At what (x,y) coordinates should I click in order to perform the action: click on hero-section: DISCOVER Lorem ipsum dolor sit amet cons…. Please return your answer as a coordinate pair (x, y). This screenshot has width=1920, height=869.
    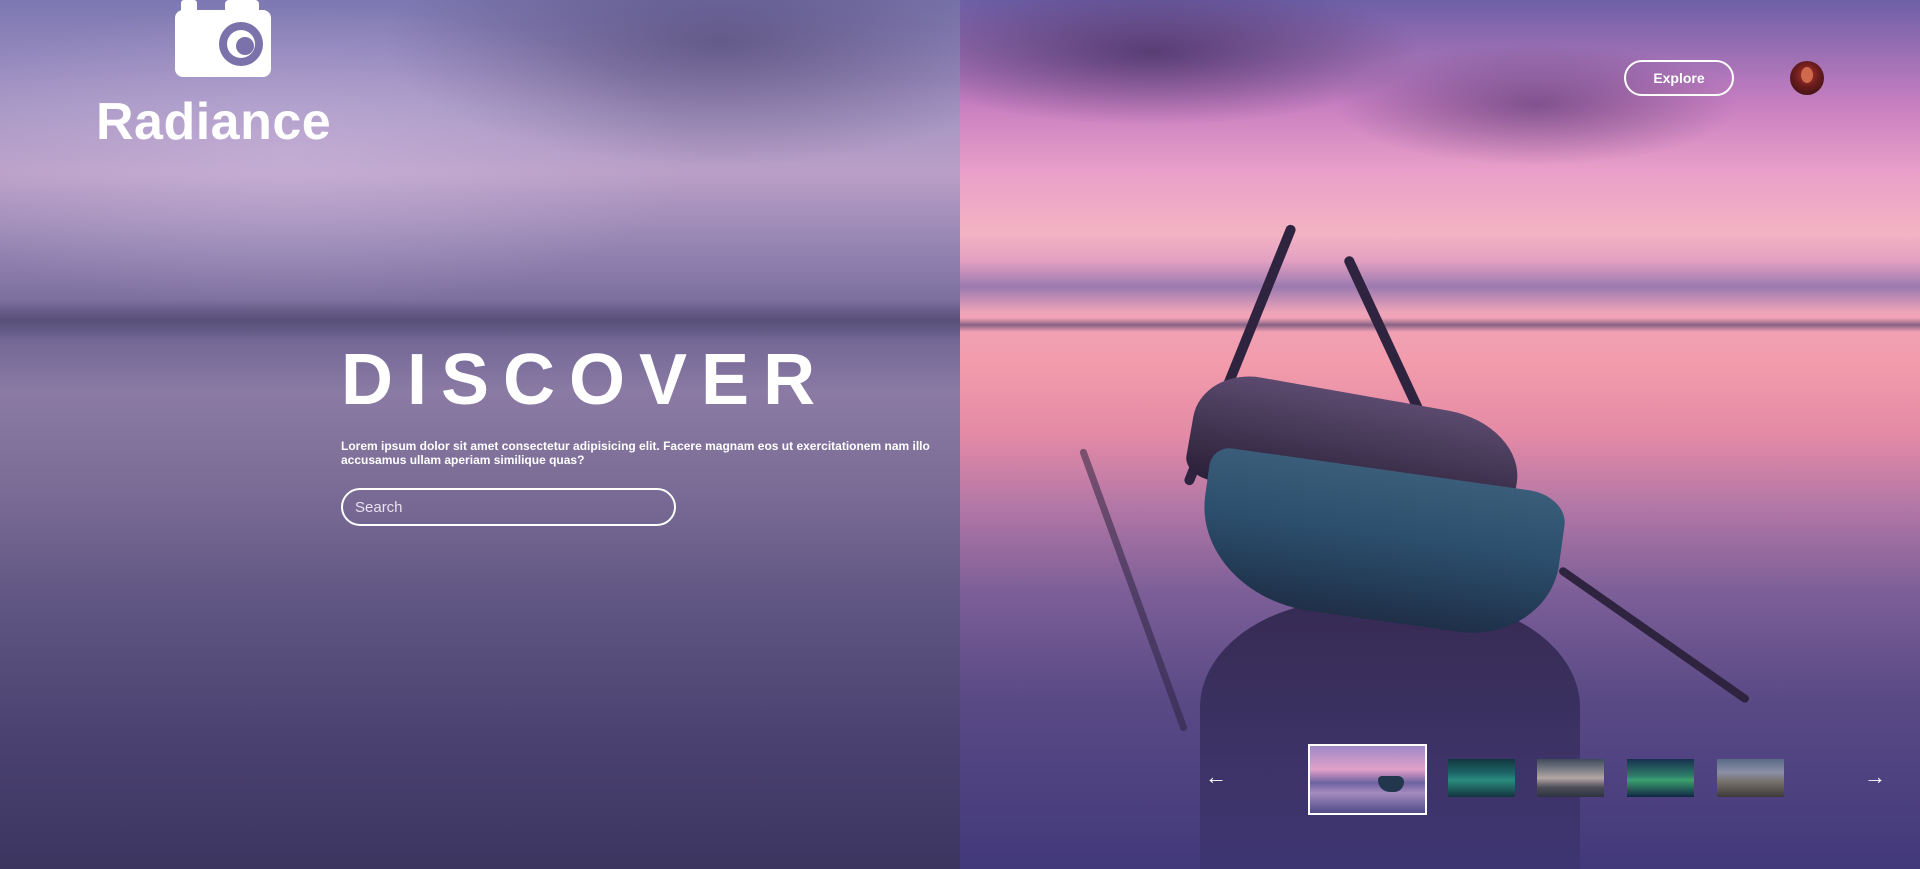
    Looking at the image, I should click on (641, 430).